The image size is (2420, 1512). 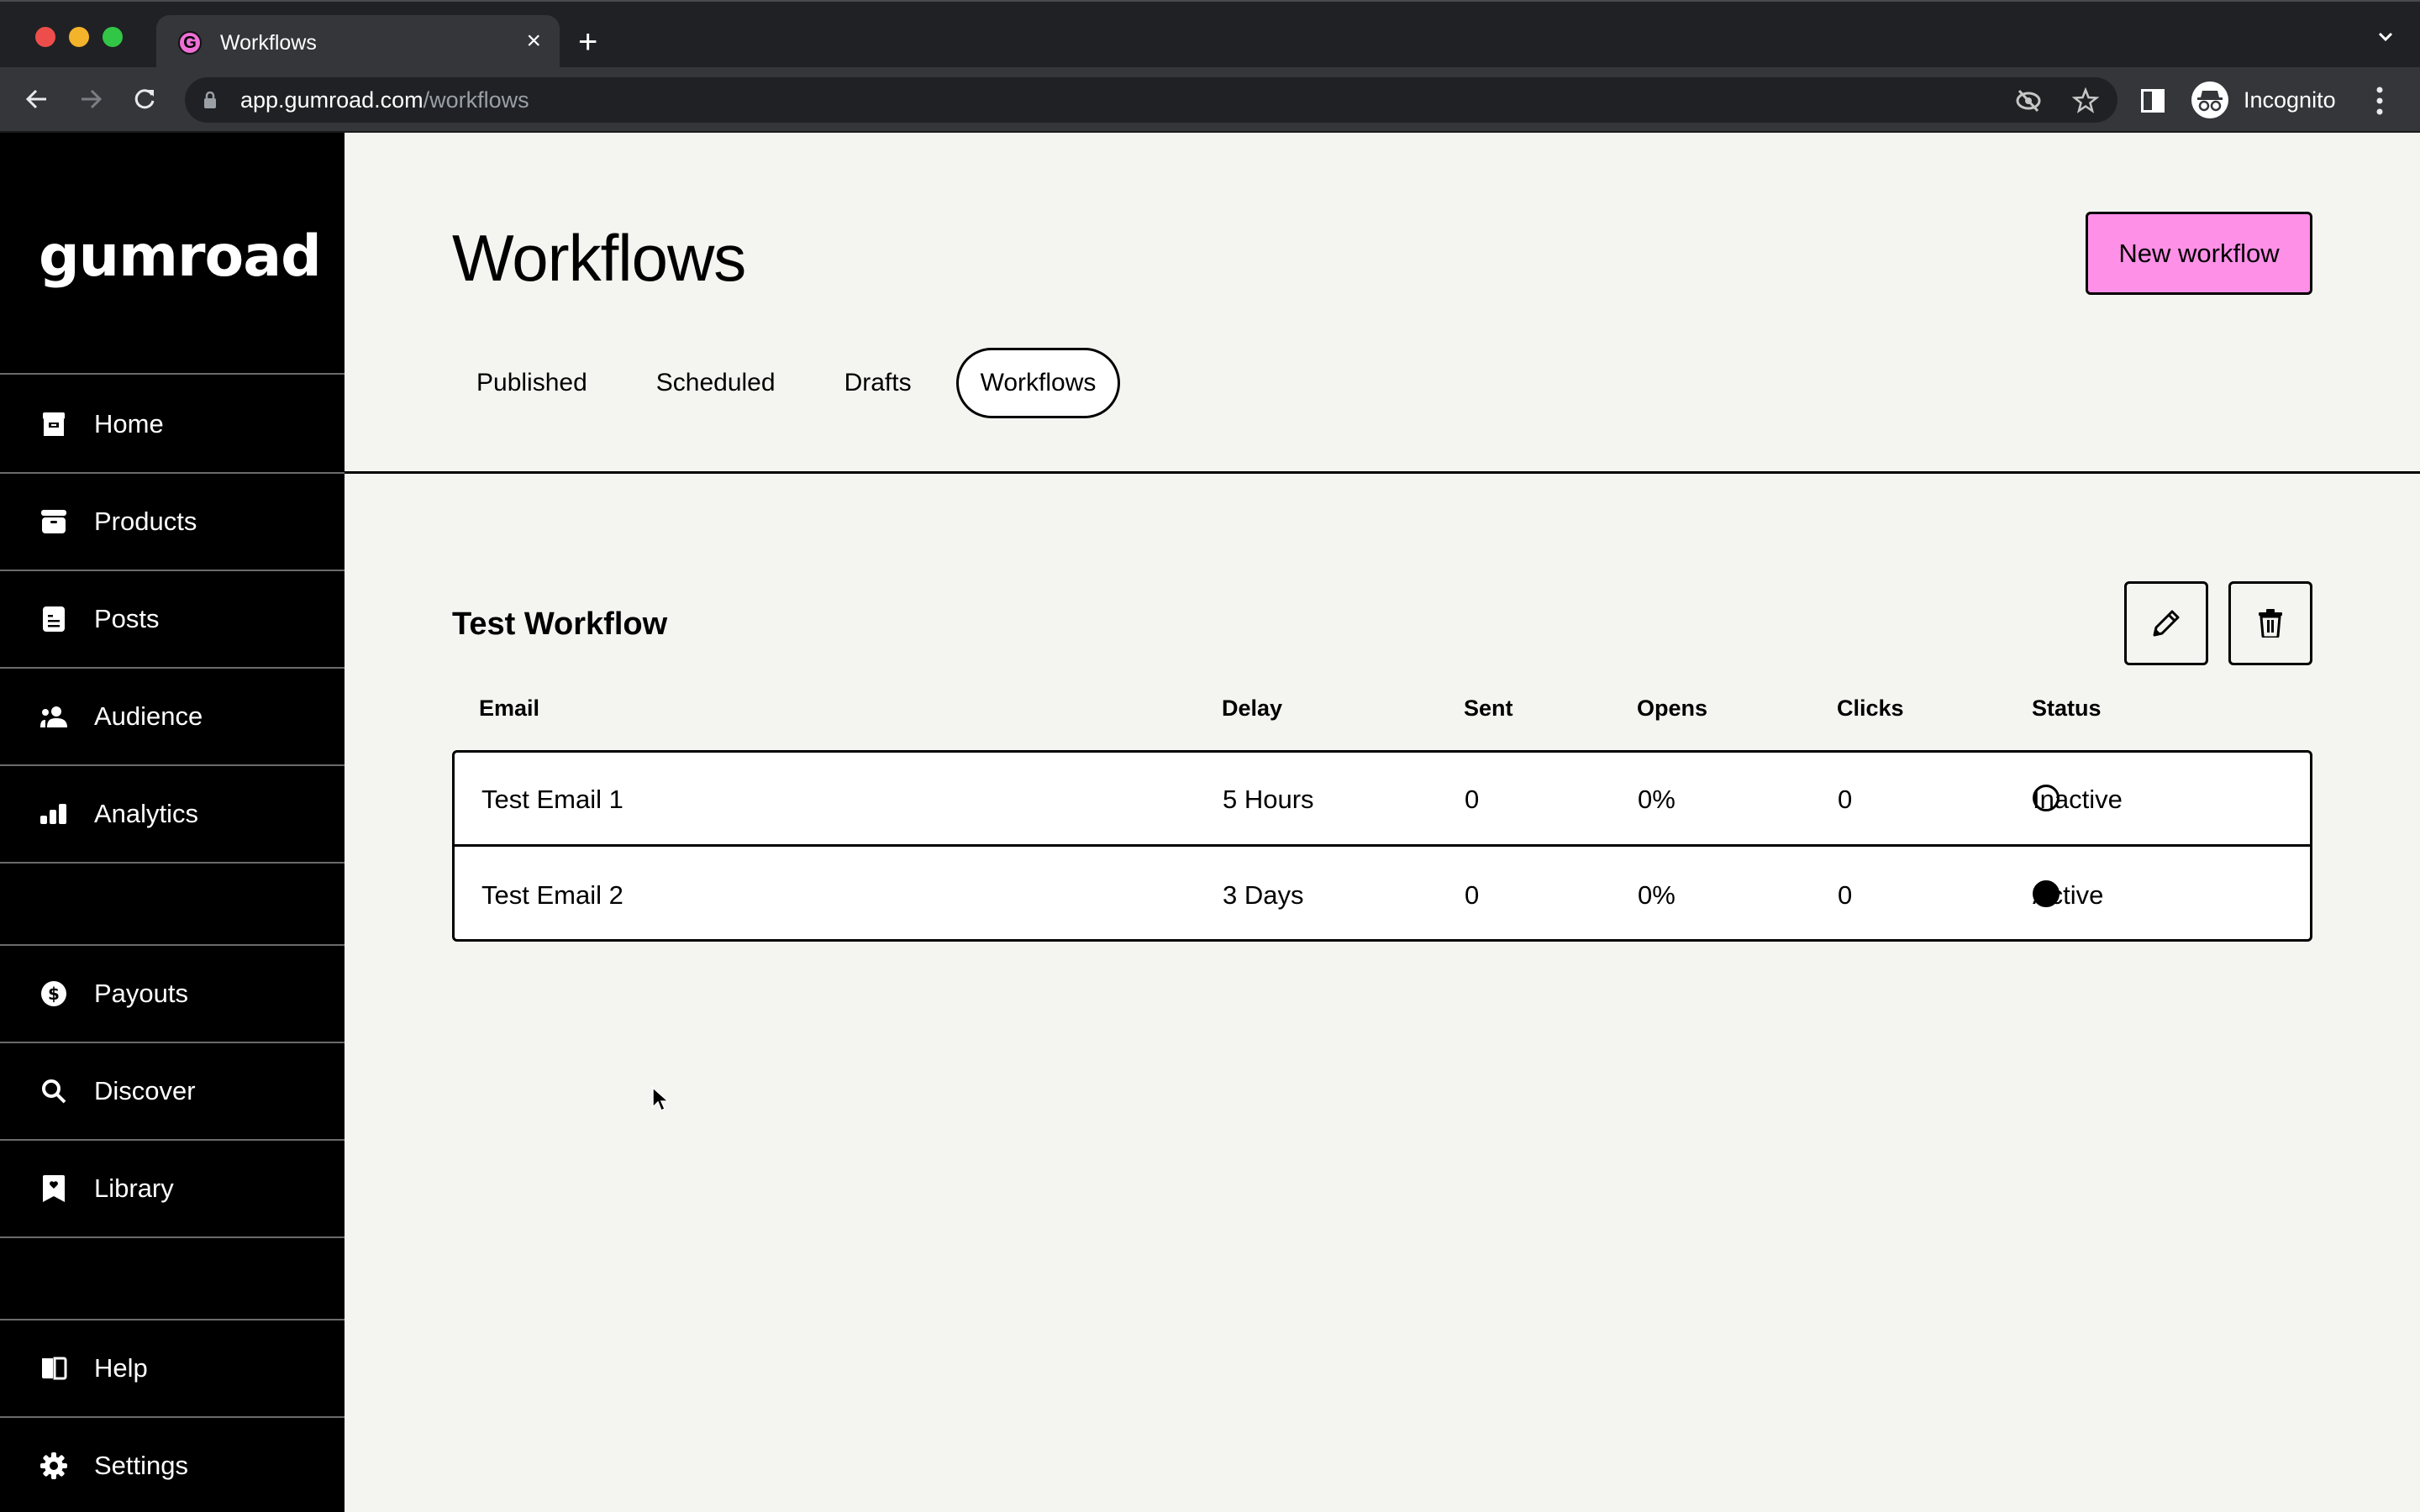 What do you see at coordinates (53, 1091) in the screenshot?
I see `search-icon` at bounding box center [53, 1091].